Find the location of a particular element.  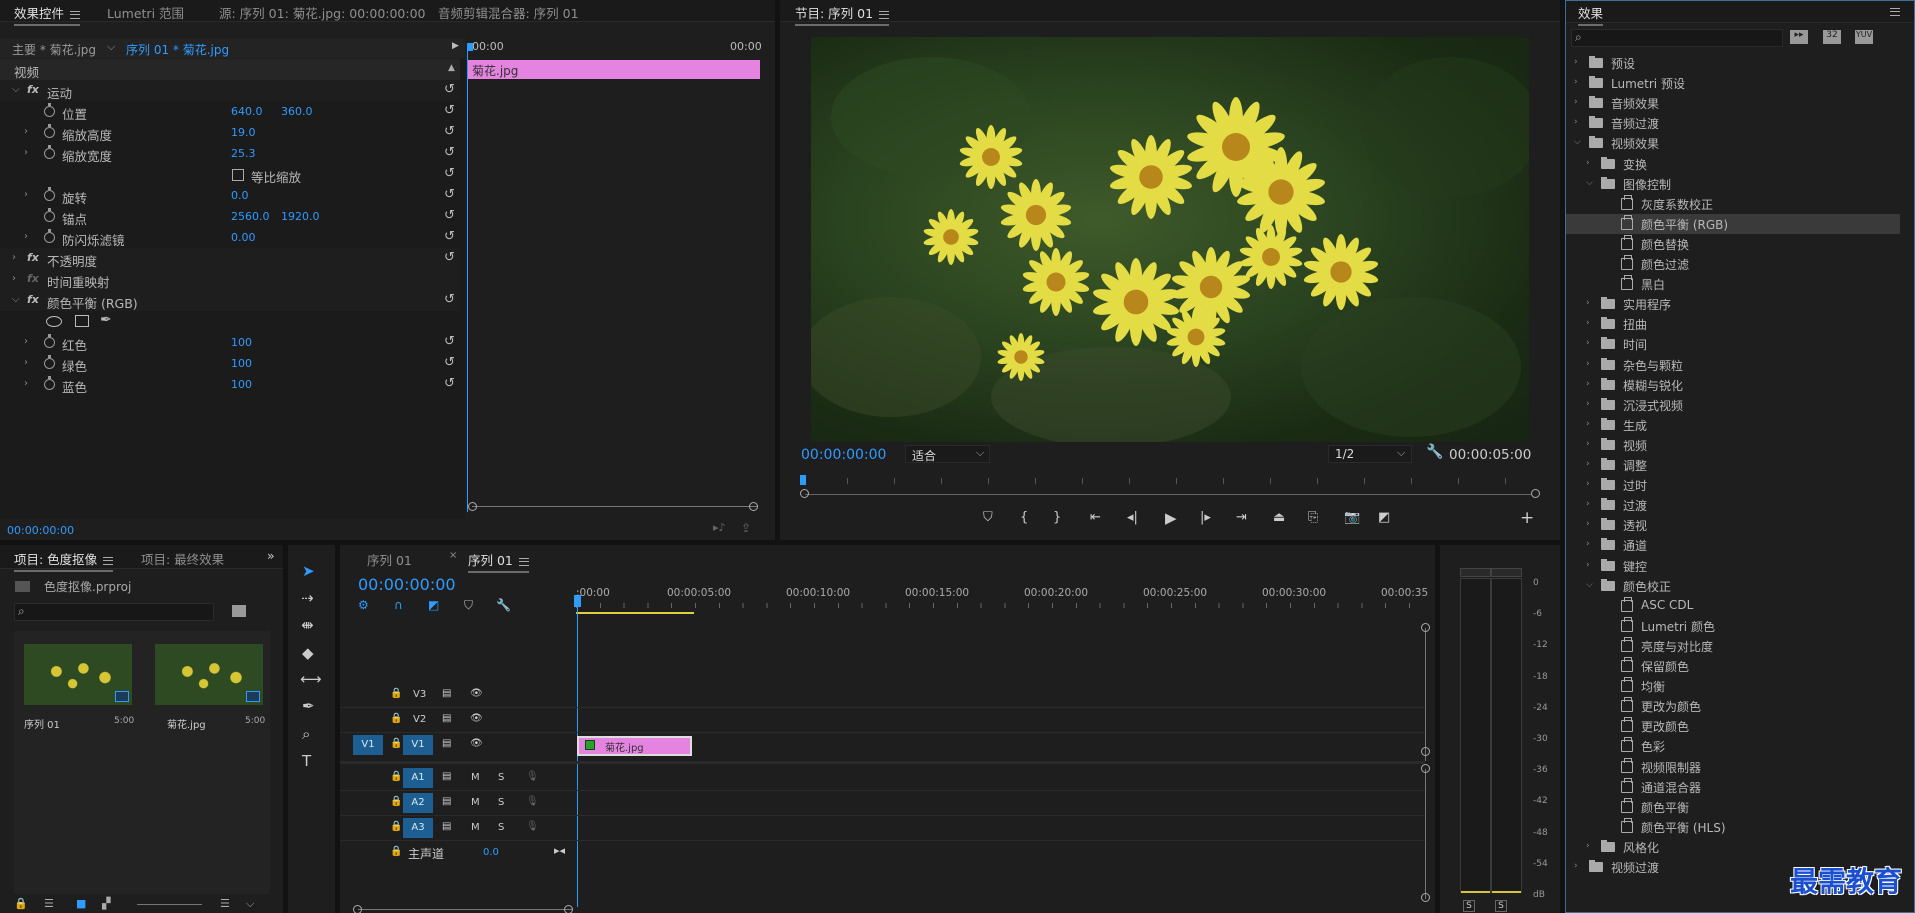

zoom-handle-left is located at coordinates (804, 493).